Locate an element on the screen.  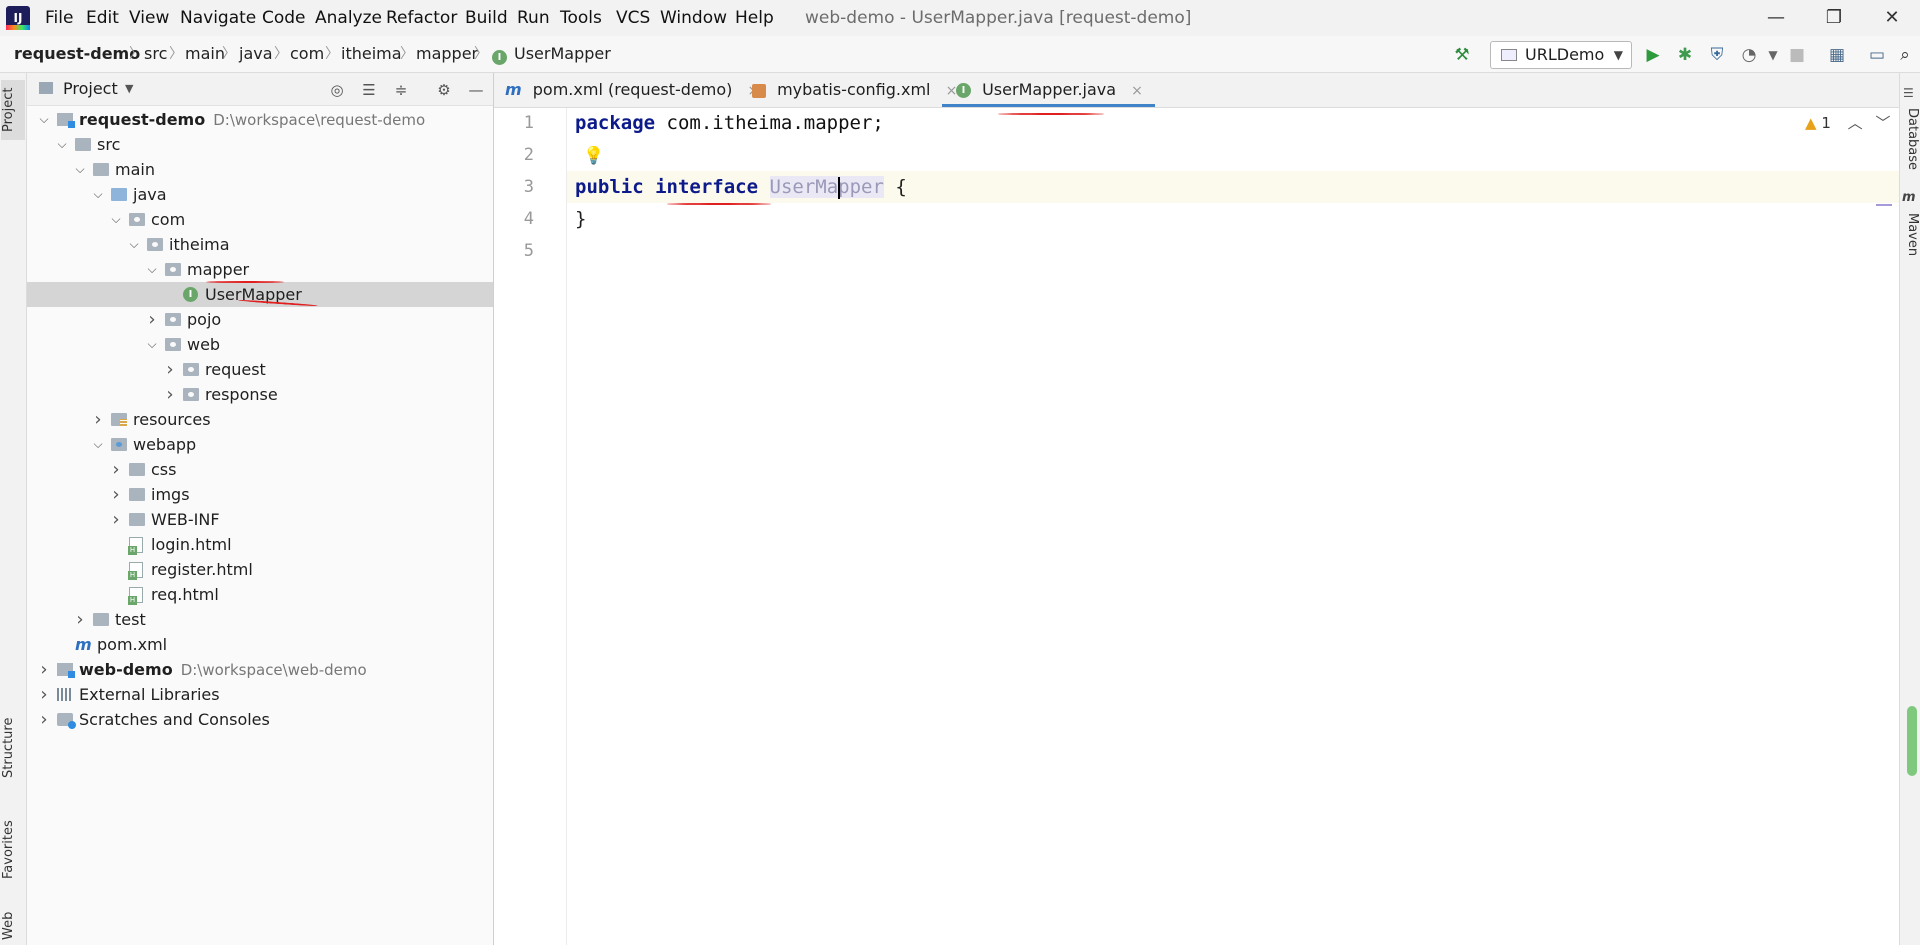
menu-window: Window is located at coordinates (693, 18).